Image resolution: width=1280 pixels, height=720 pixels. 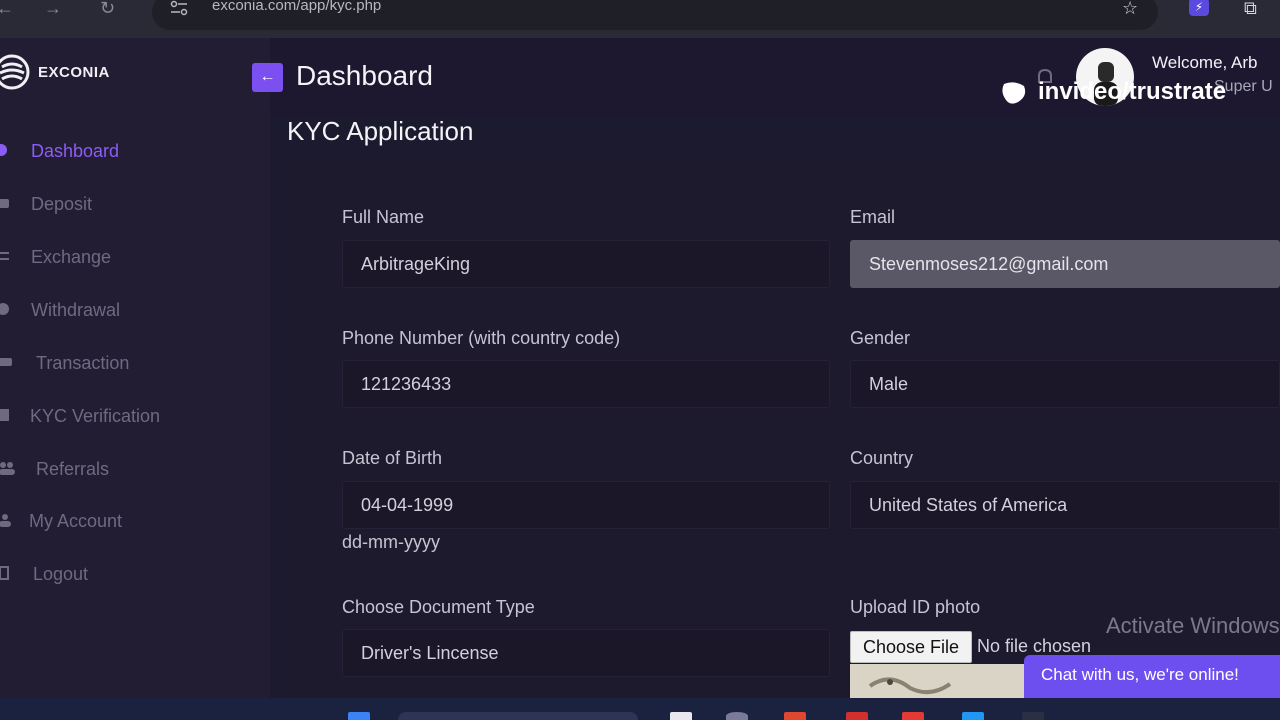 I want to click on extension-icon: ⚡, so click(x=1199, y=8).